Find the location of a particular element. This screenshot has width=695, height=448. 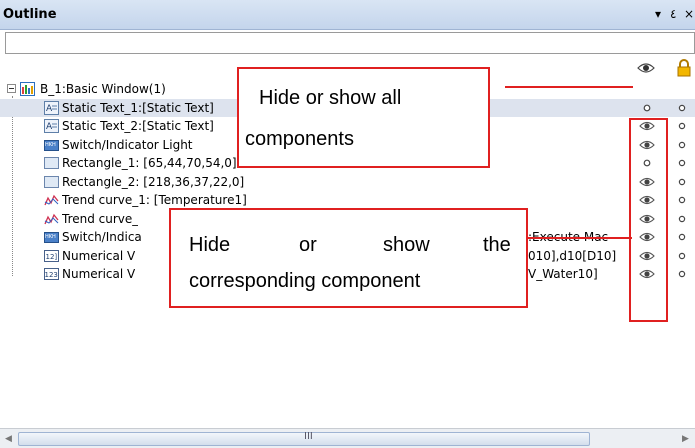

tree-item-label: Static Text_1:[Static Text] is located at coordinates (138, 108).